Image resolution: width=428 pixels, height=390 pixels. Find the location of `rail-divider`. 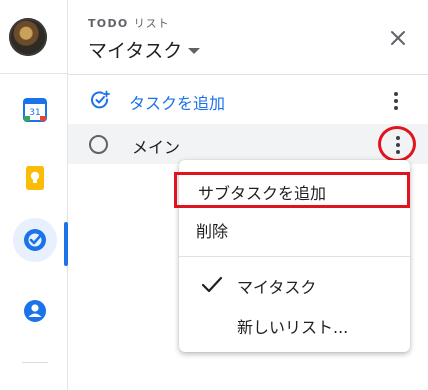

rail-divider is located at coordinates (33, 73).